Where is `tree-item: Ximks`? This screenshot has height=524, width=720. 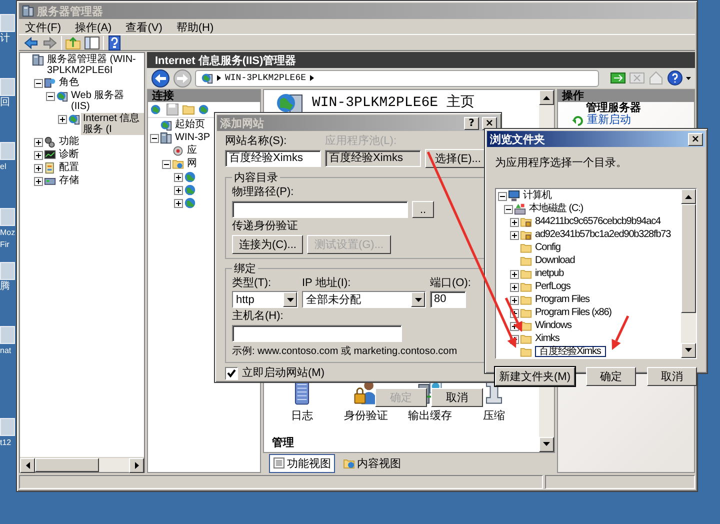
tree-item: Ximks is located at coordinates (547, 338).